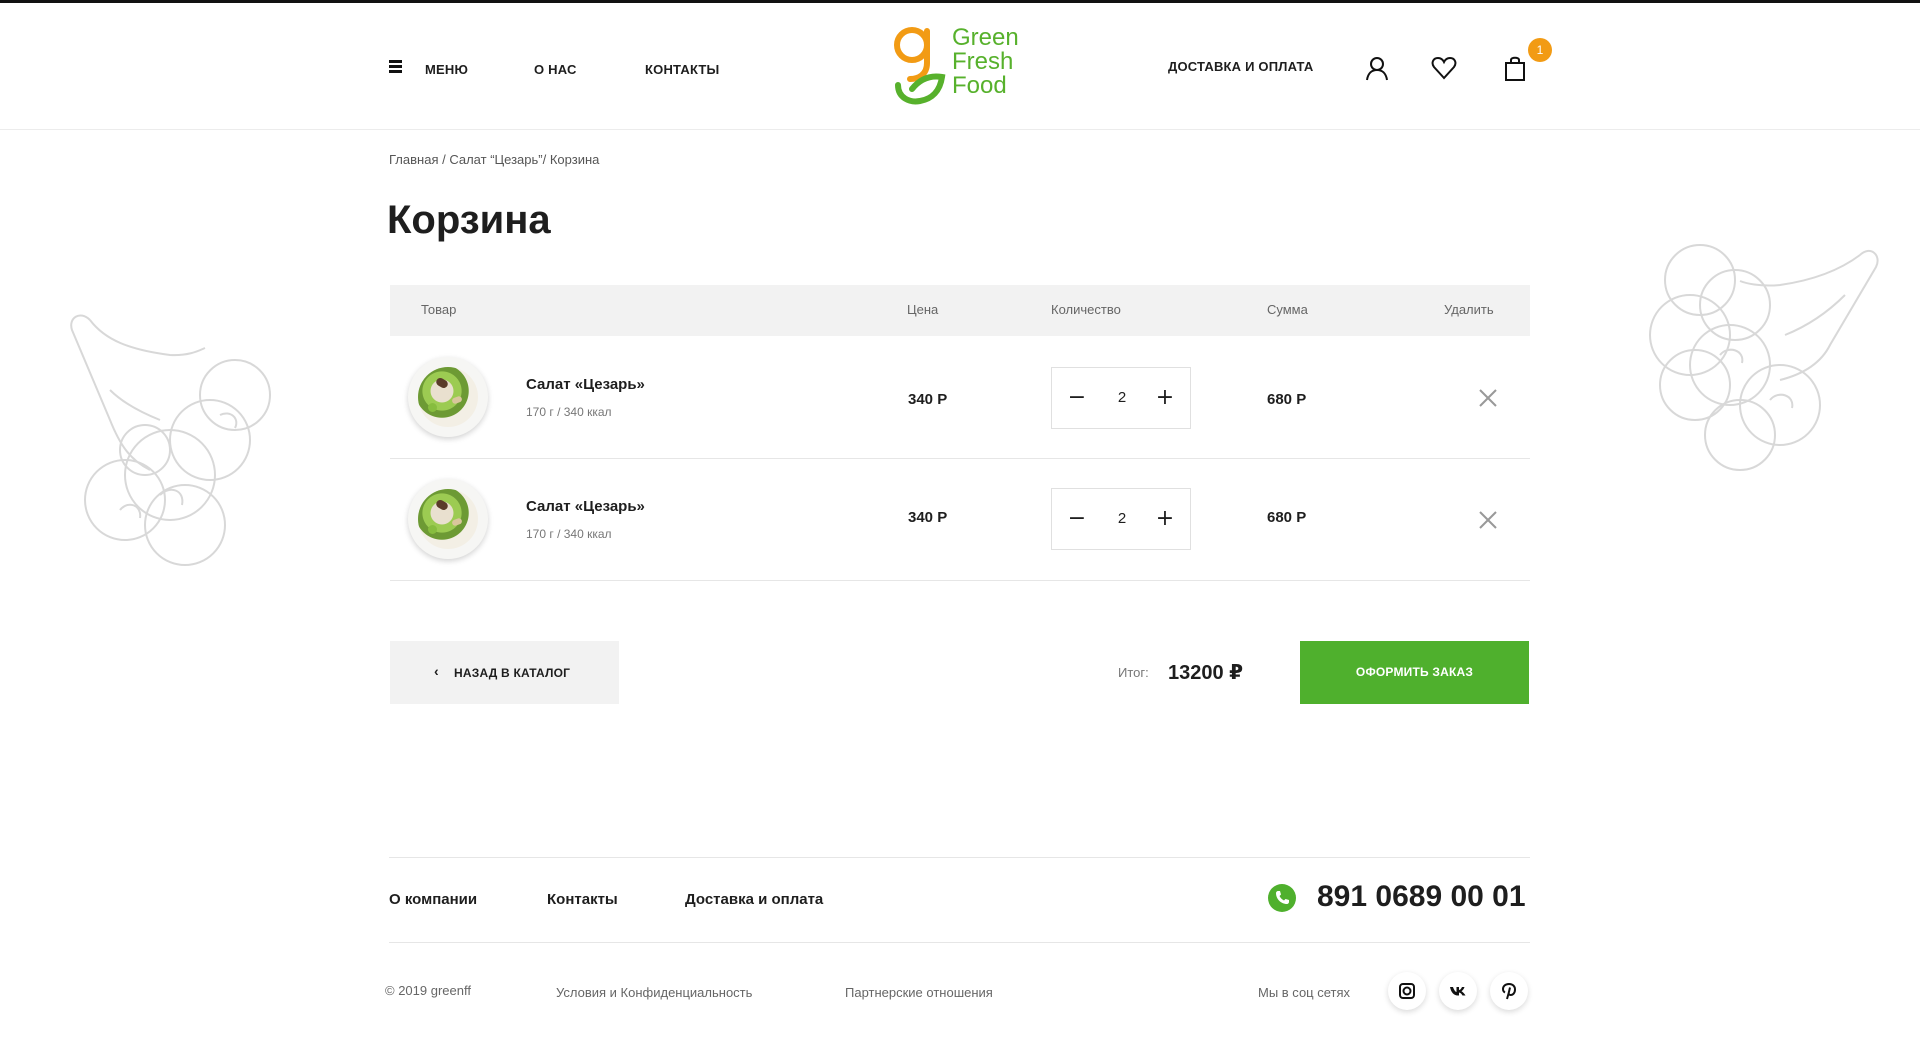 The width and height of the screenshot is (1920, 1052). Describe the element at coordinates (1304, 992) in the screenshot. I see `social-label: Мы в соц сетях` at that location.